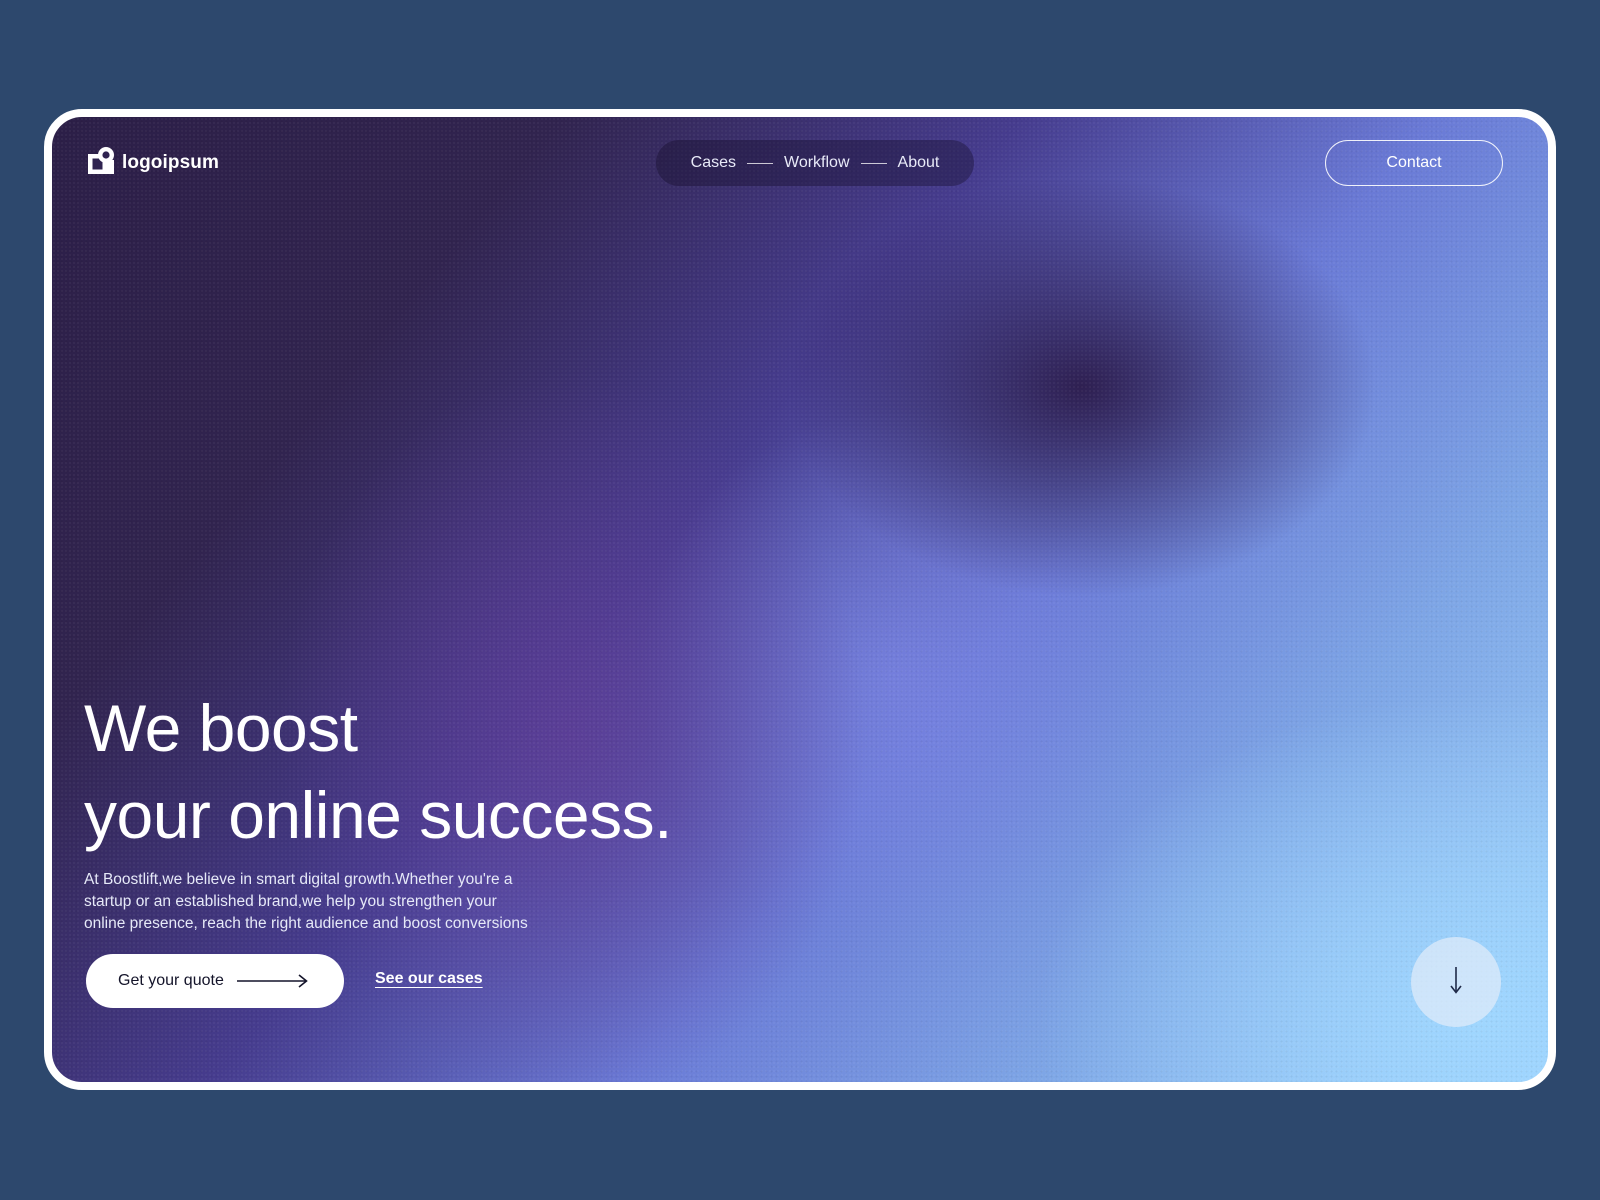 This screenshot has height=1200, width=1600. What do you see at coordinates (378, 815) in the screenshot?
I see `headline-line-2: your online success.` at bounding box center [378, 815].